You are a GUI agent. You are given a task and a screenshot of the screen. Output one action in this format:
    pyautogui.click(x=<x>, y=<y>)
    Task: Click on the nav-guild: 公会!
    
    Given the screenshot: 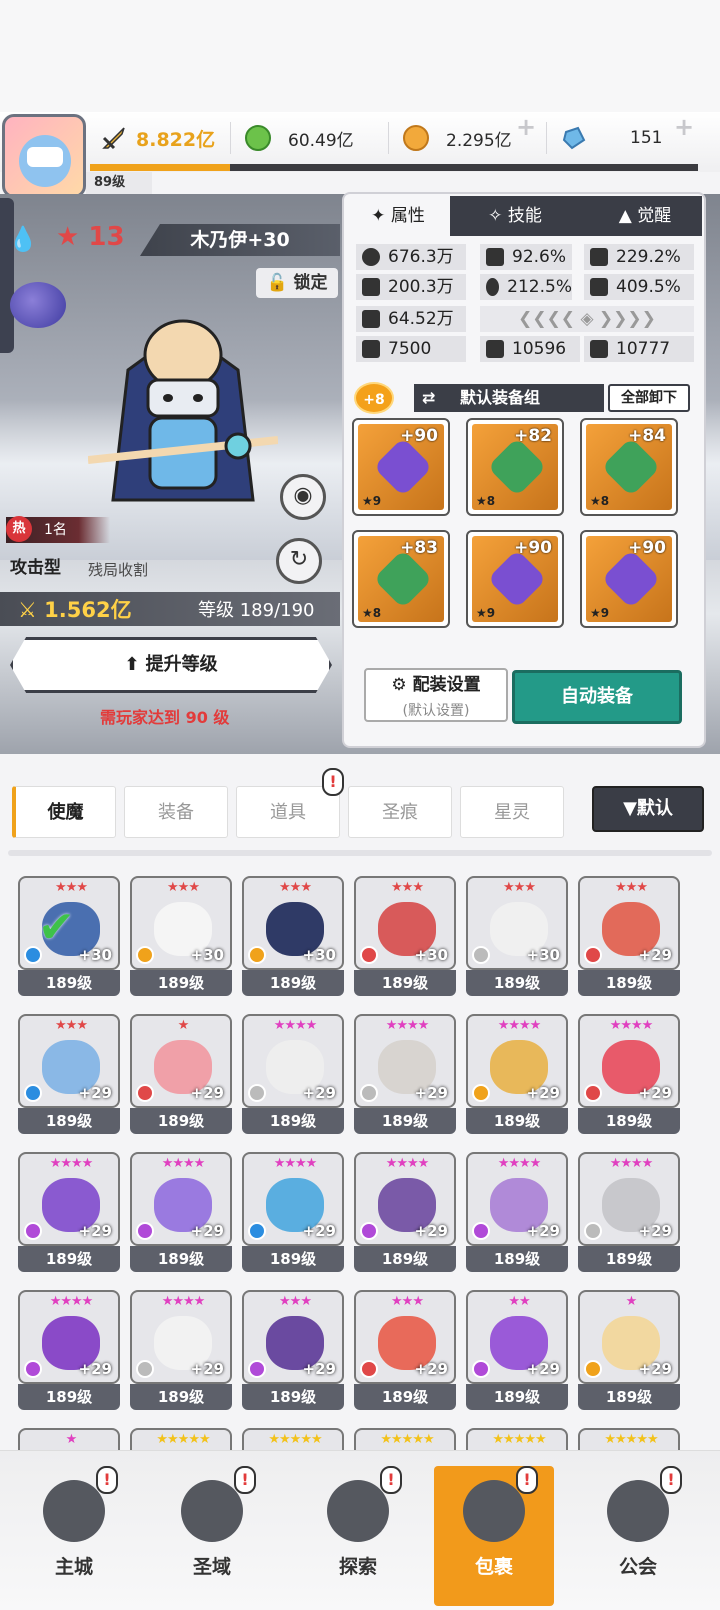 What is the action you would take?
    pyautogui.click(x=638, y=1536)
    